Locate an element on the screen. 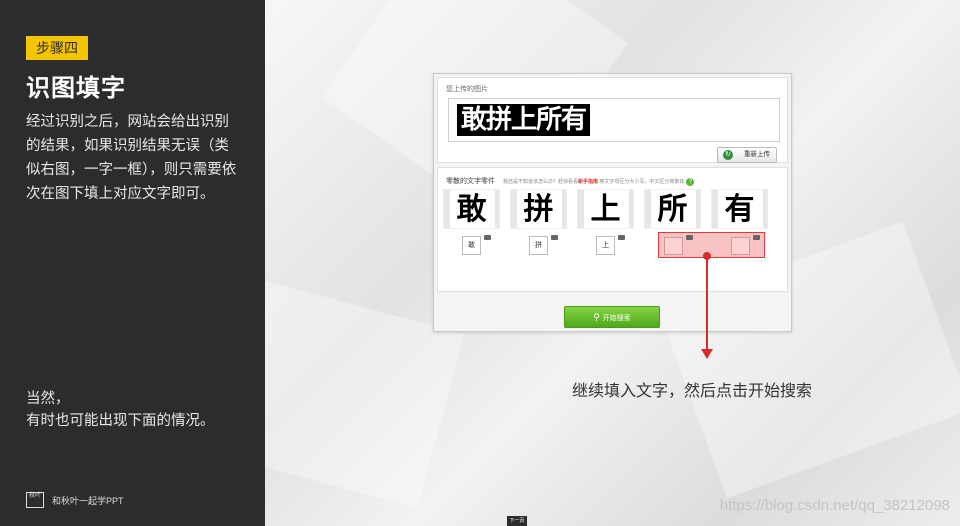  start-search-button: ⚲ 开始搜索 is located at coordinates (612, 317).